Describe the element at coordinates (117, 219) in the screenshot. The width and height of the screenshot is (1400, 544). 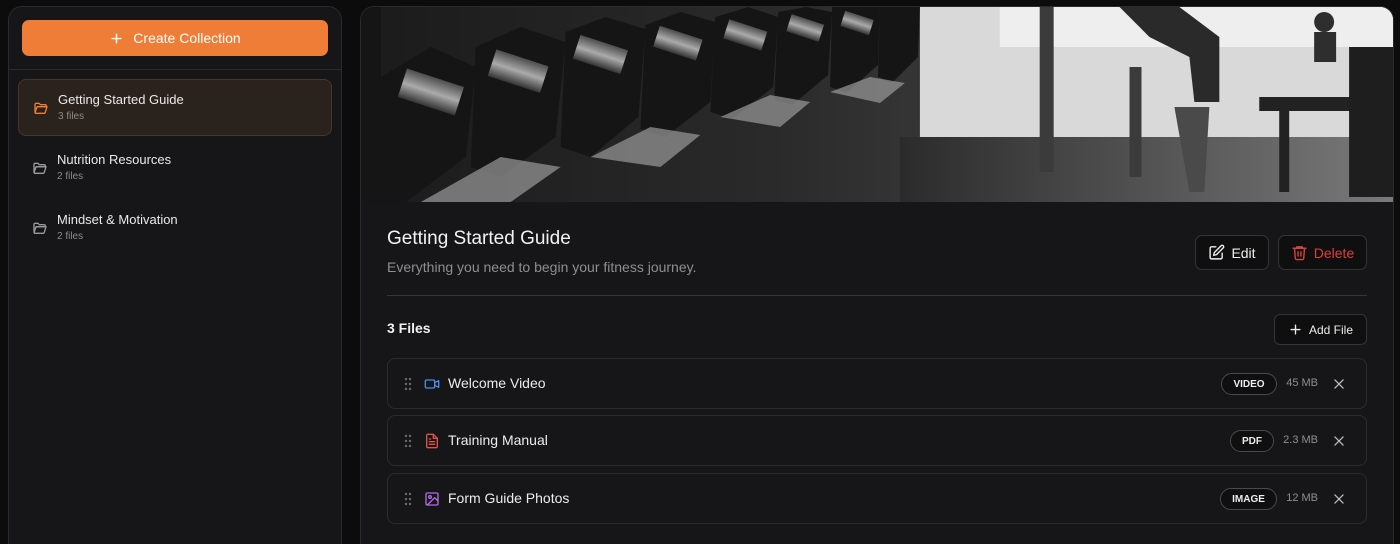
I see `collection-name: Mindset & Motivation` at that location.